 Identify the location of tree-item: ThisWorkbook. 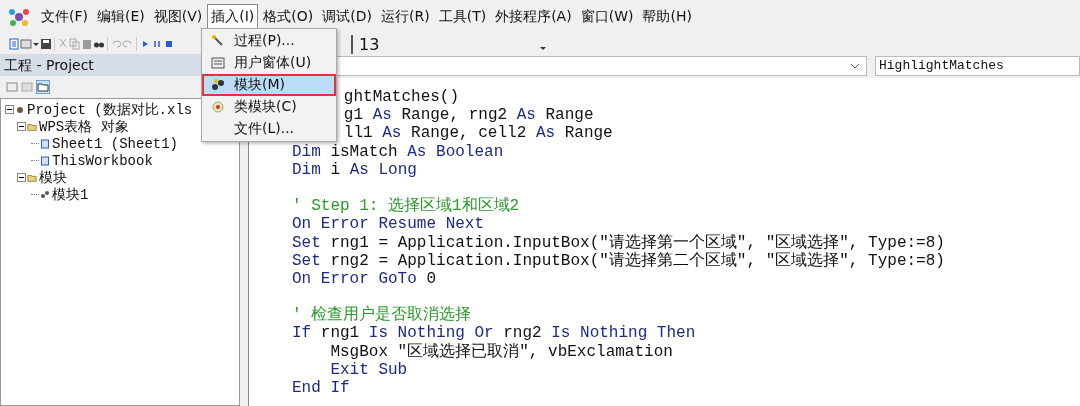
(102, 160).